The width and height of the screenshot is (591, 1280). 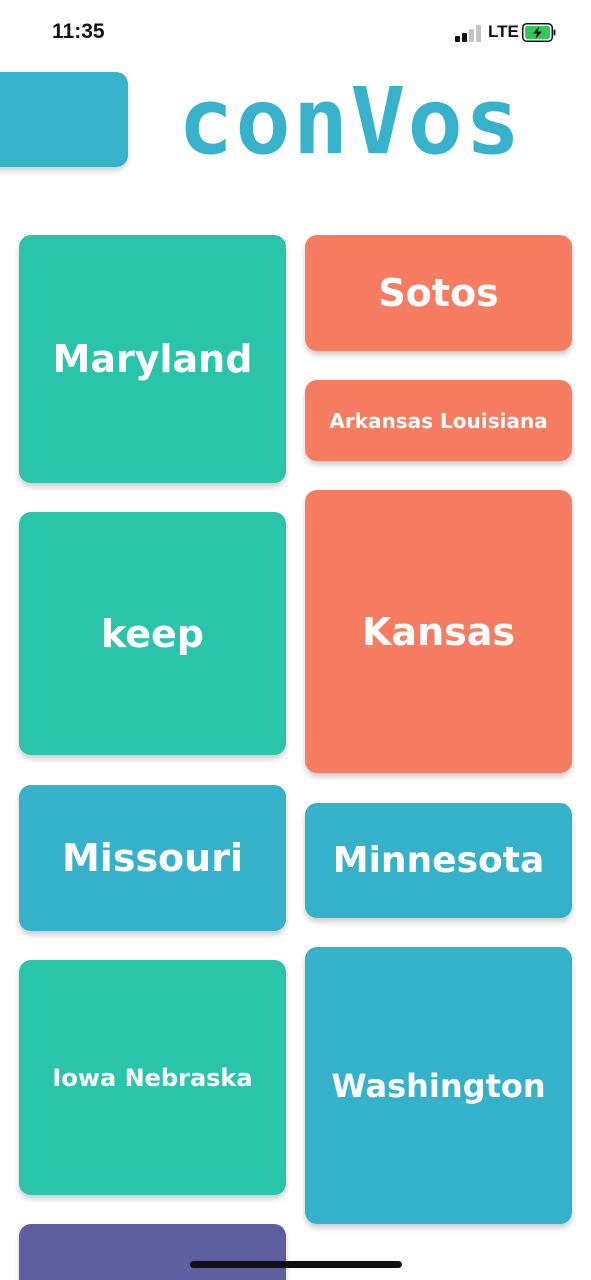 I want to click on topic-tile-keep: keep, so click(x=152, y=633).